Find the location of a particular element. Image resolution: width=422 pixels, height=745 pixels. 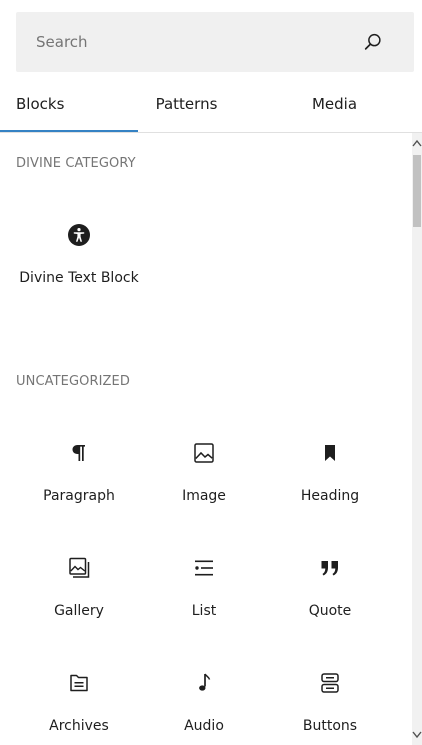

search-bar is located at coordinates (215, 42).